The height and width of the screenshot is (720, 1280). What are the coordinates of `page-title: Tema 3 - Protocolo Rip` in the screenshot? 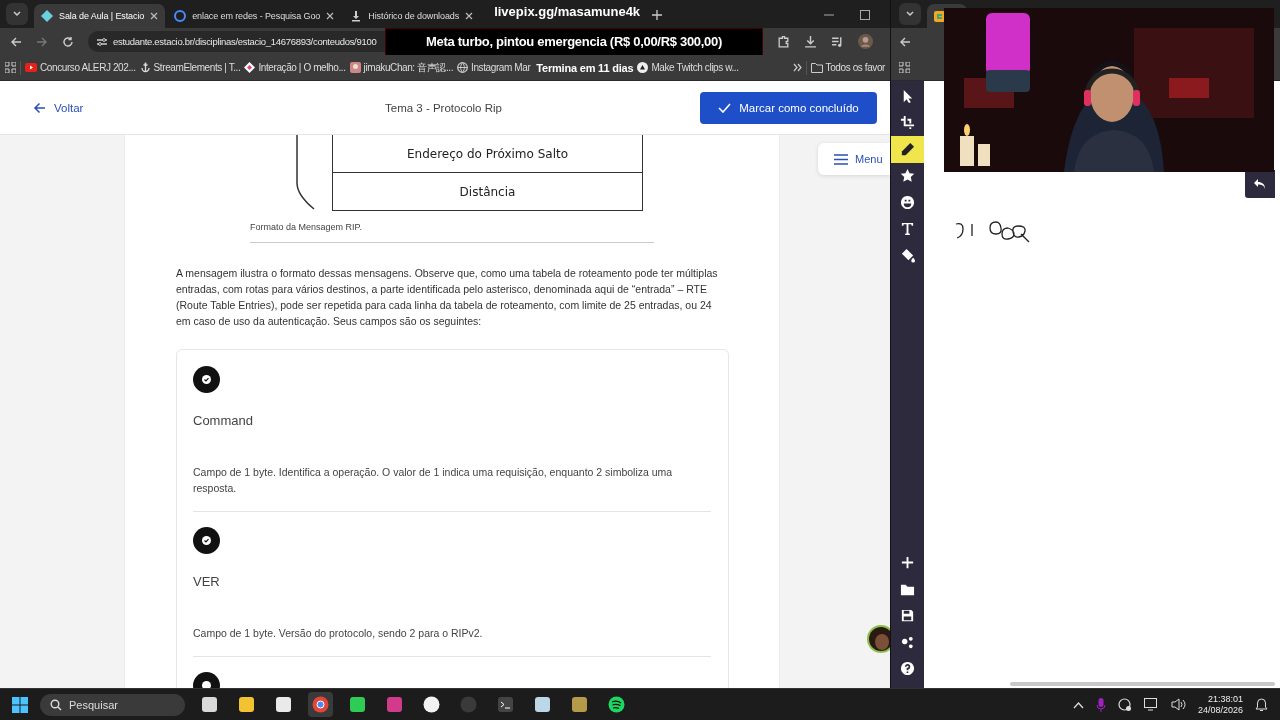 It's located at (444, 107).